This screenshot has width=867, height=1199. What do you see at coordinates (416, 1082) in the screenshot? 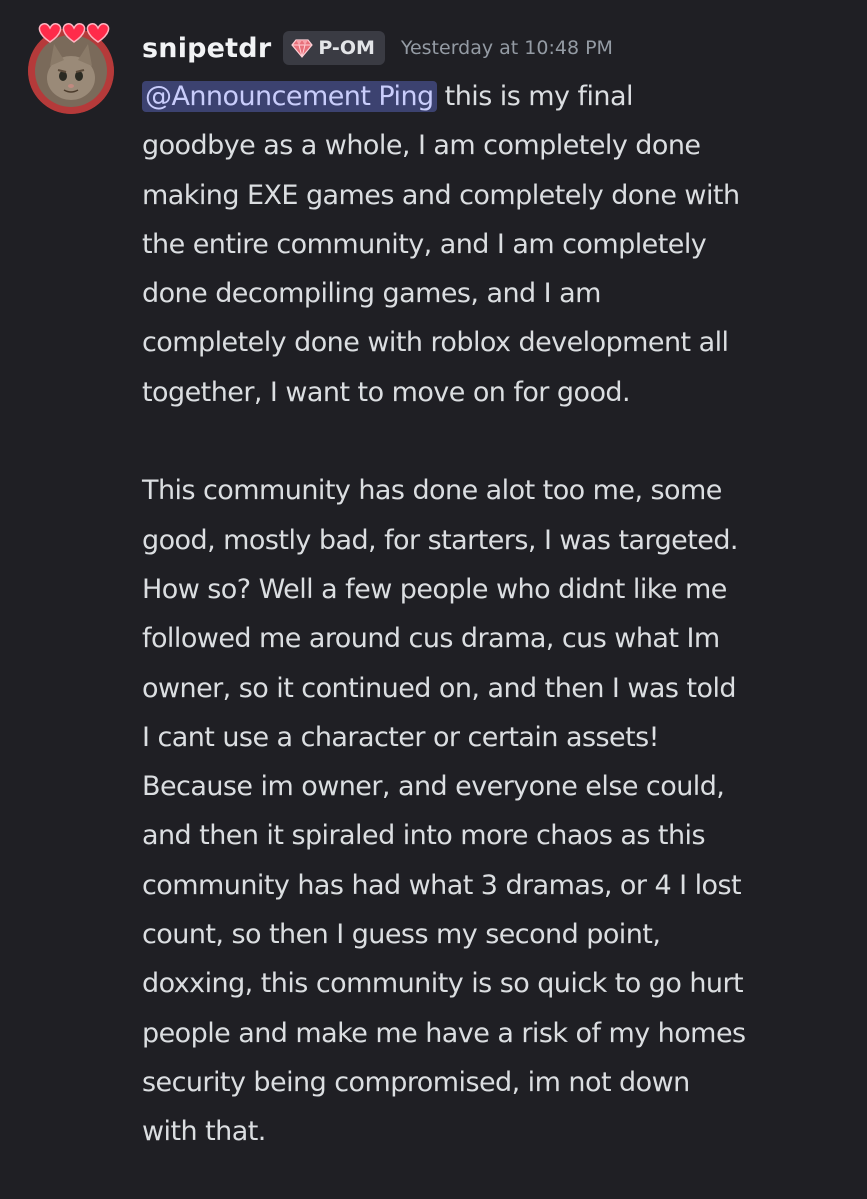
I see `message-line: security being compromised, im not down` at bounding box center [416, 1082].